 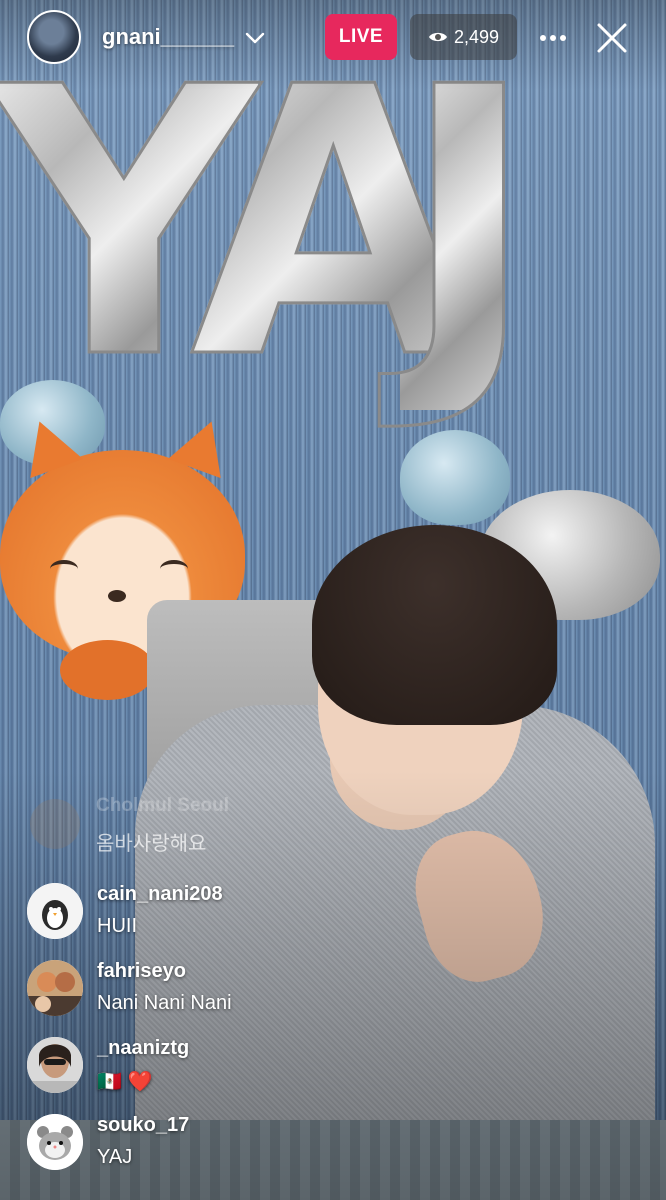 What do you see at coordinates (143, 1125) in the screenshot?
I see `comment-username: souko_17` at bounding box center [143, 1125].